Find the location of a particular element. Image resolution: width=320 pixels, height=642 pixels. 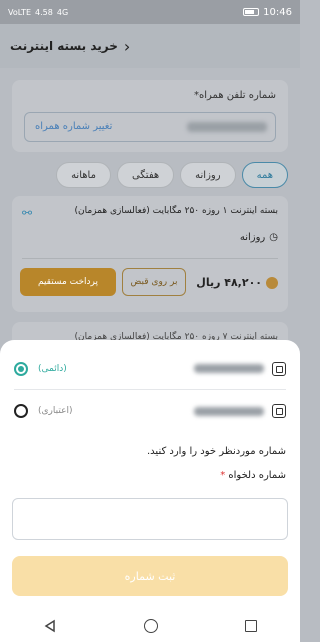

nav-recent-icon is located at coordinates (250, 626).